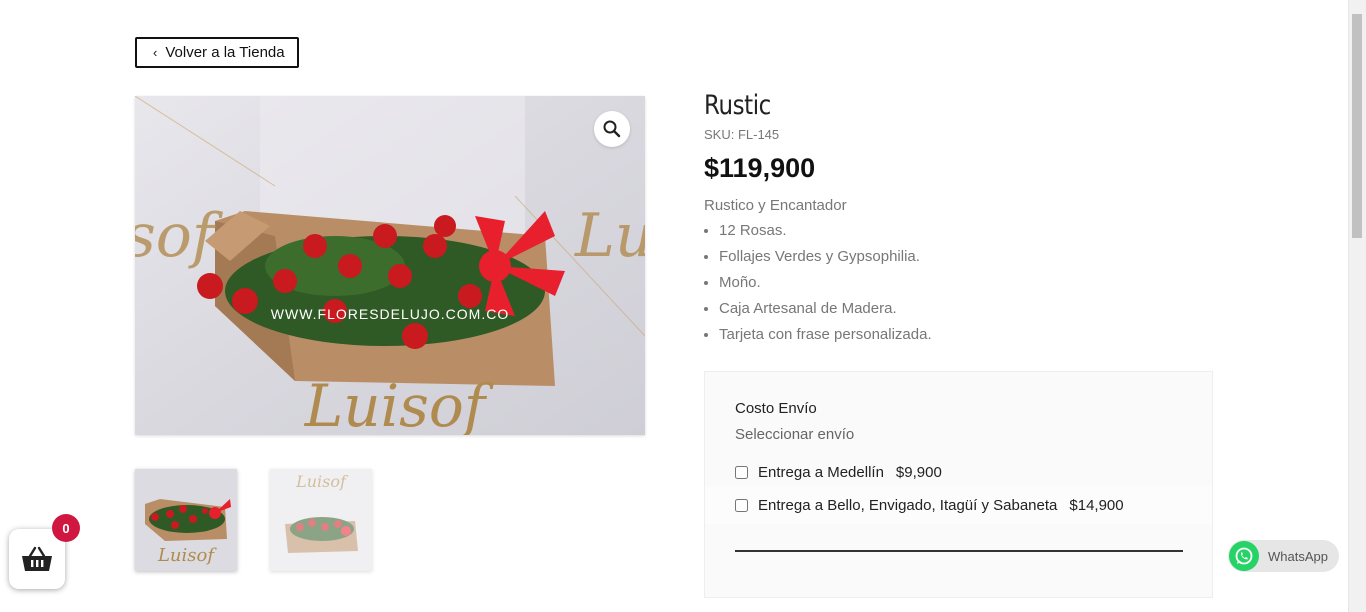  I want to click on back-to-shop-button: ‹ Volver a la Tienda, so click(217, 52).